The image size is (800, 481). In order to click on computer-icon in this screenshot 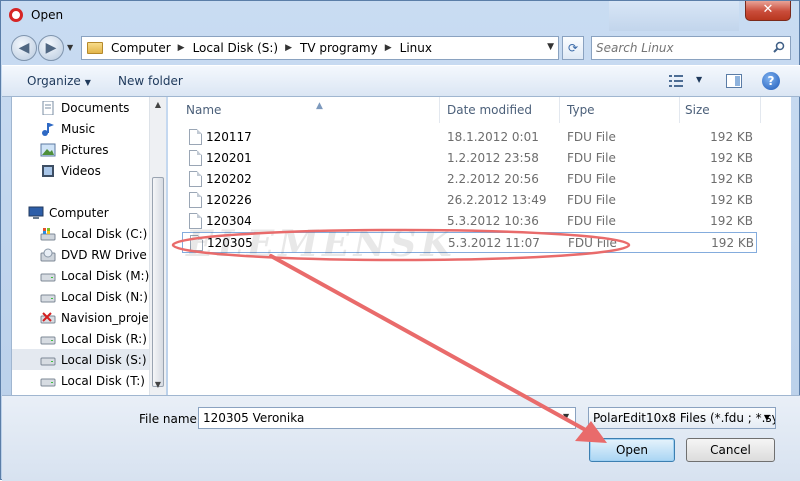, I will do `click(36, 212)`.